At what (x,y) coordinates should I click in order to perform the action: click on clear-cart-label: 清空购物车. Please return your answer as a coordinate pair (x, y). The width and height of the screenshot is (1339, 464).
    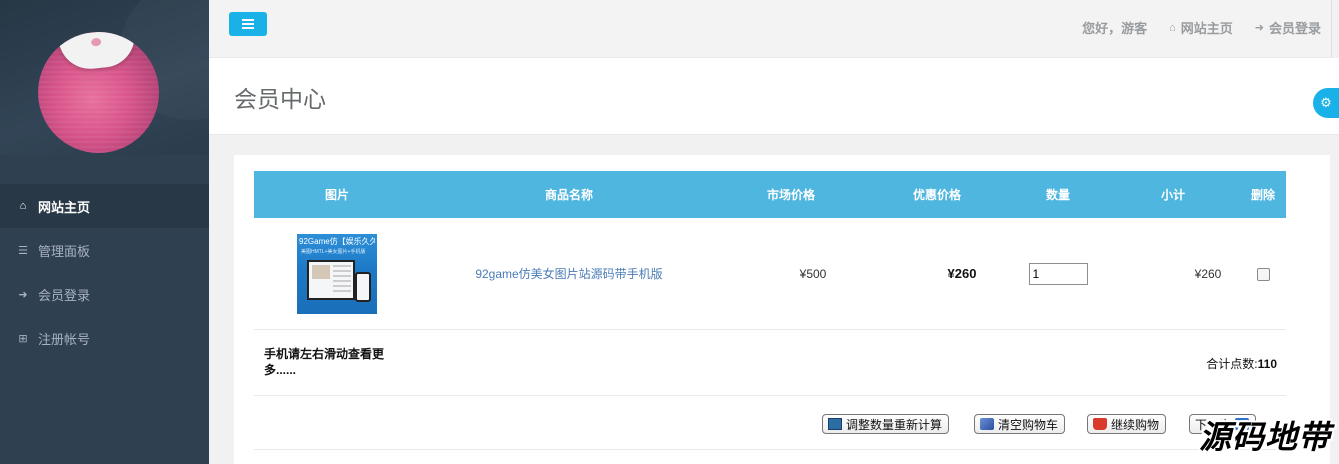
    Looking at the image, I should click on (1028, 424).